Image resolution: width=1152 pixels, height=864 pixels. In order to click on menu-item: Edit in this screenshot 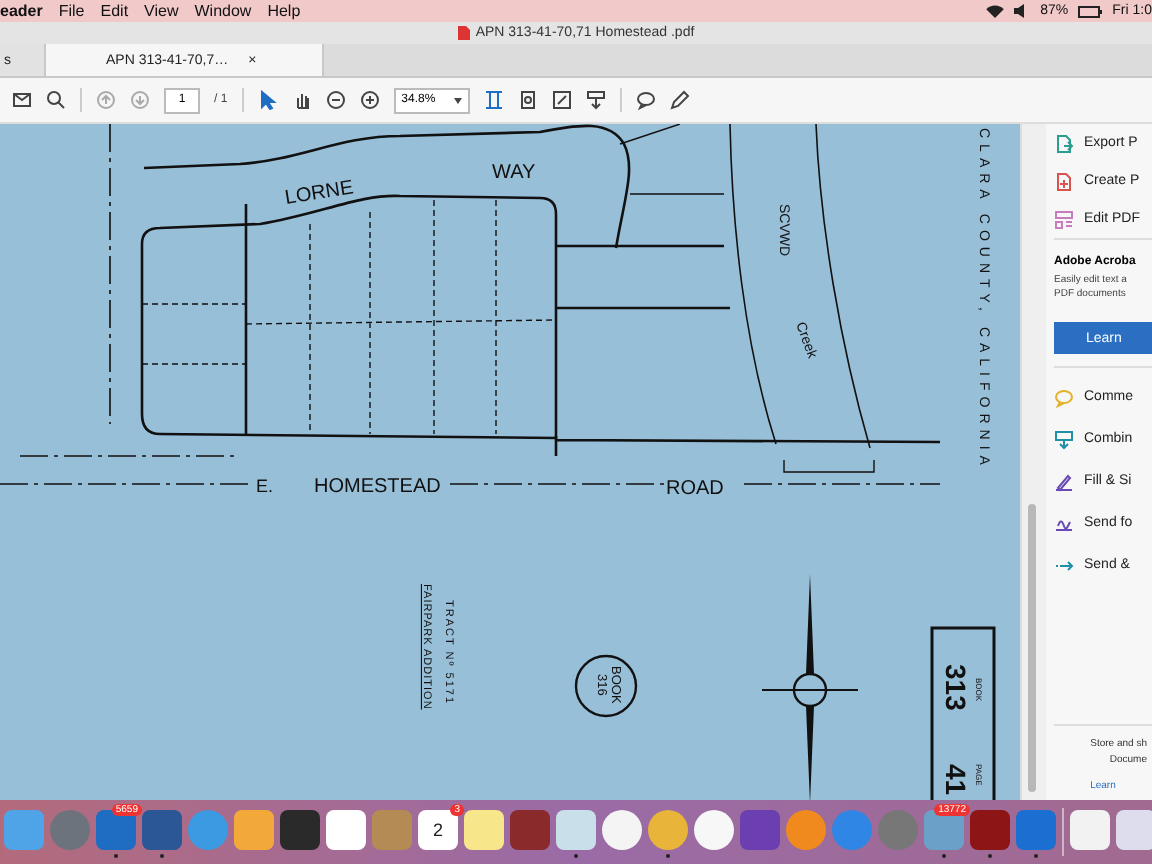, I will do `click(114, 11)`.